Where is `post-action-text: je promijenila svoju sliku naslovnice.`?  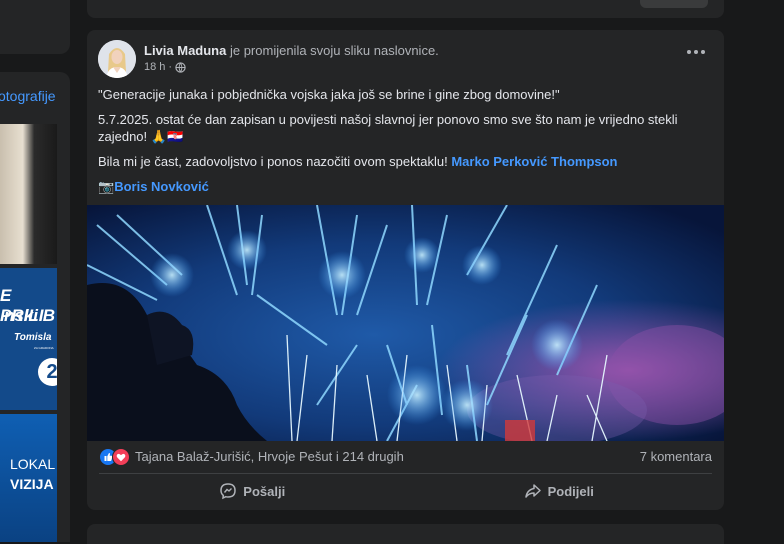 post-action-text: je promijenila svoju sliku naslovnice. is located at coordinates (332, 50).